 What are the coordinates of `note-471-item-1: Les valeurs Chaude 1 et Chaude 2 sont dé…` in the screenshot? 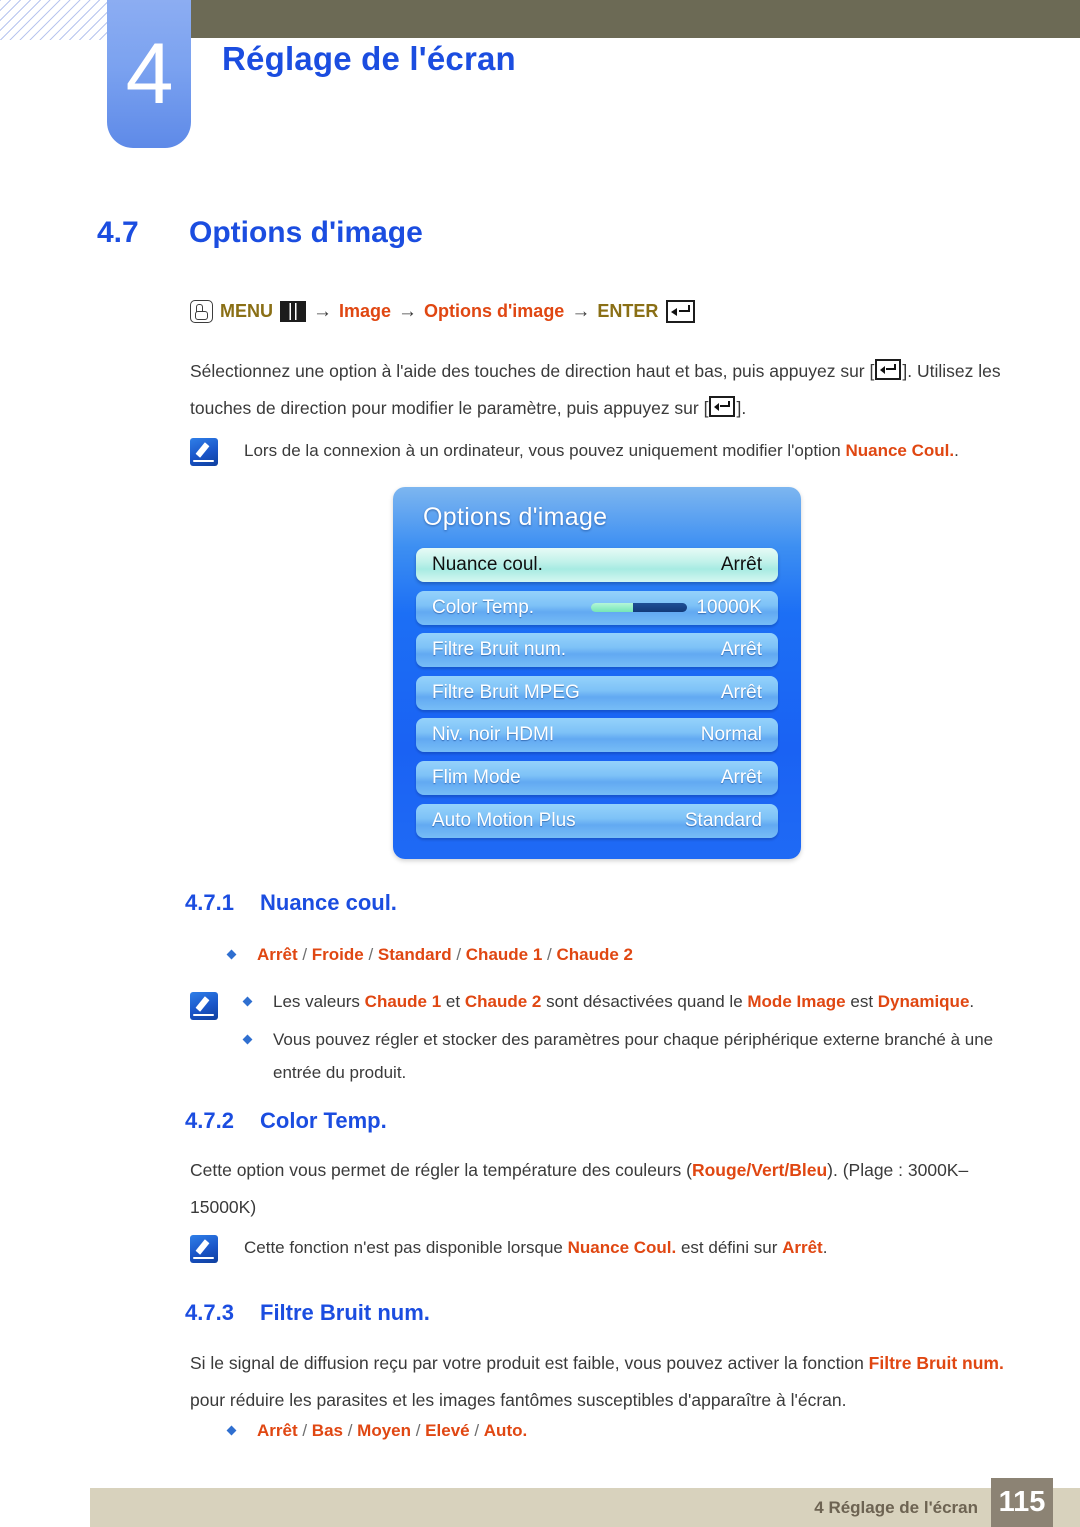 It's located at (627, 1001).